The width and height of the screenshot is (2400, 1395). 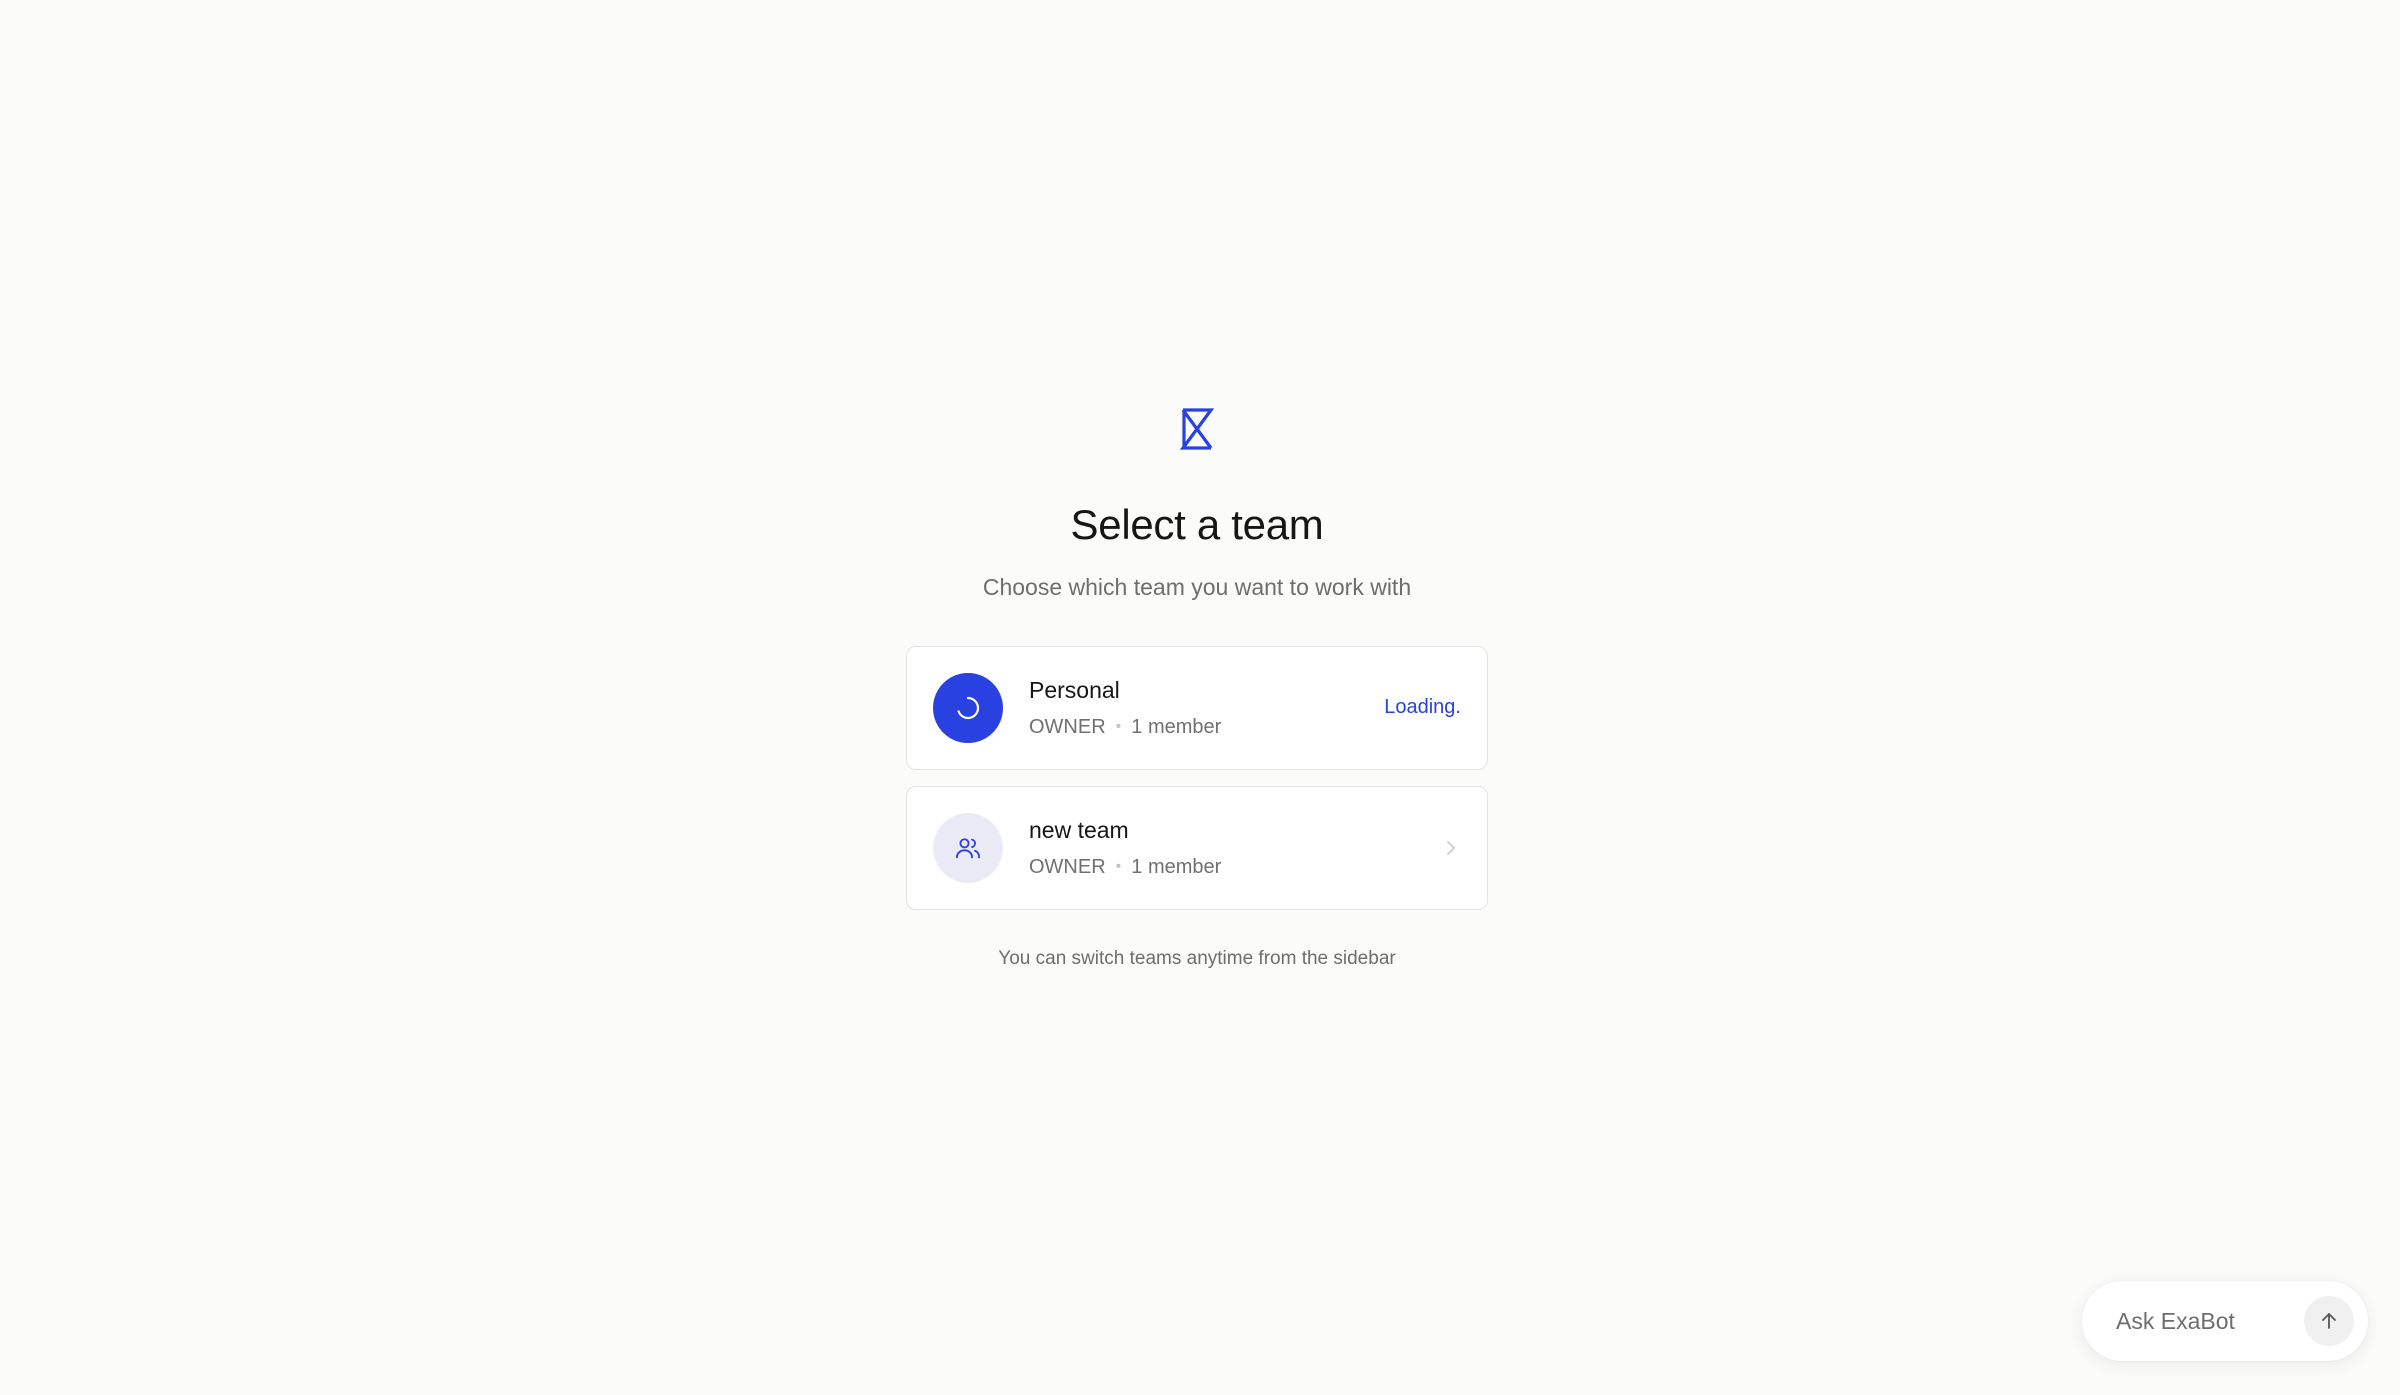 What do you see at coordinates (1451, 847) in the screenshot?
I see `chevron-right-icon` at bounding box center [1451, 847].